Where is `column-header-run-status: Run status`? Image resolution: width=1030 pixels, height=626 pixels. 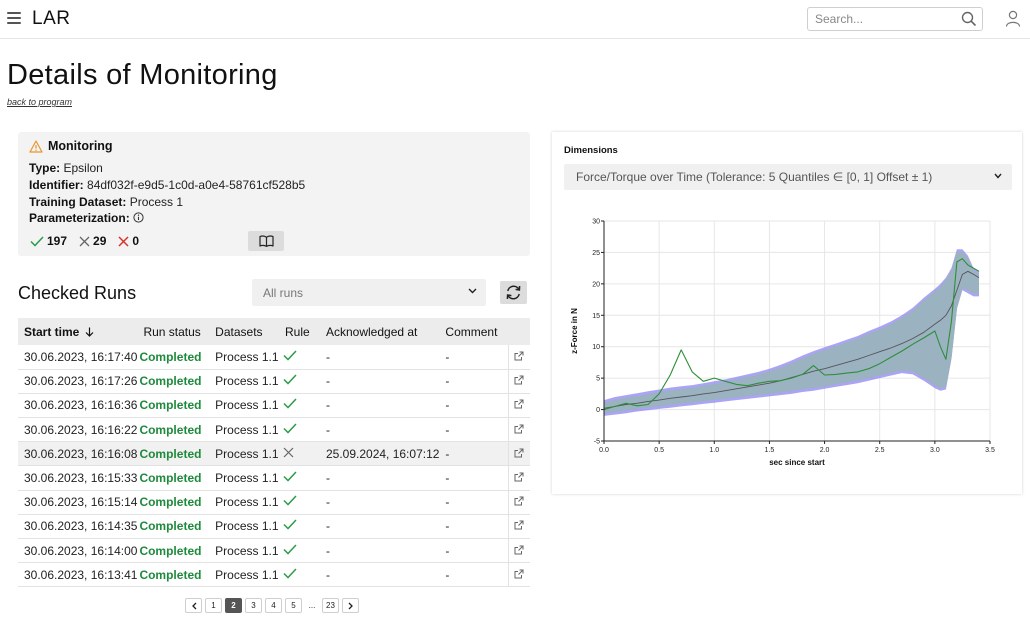
column-header-run-status: Run status is located at coordinates (173, 331).